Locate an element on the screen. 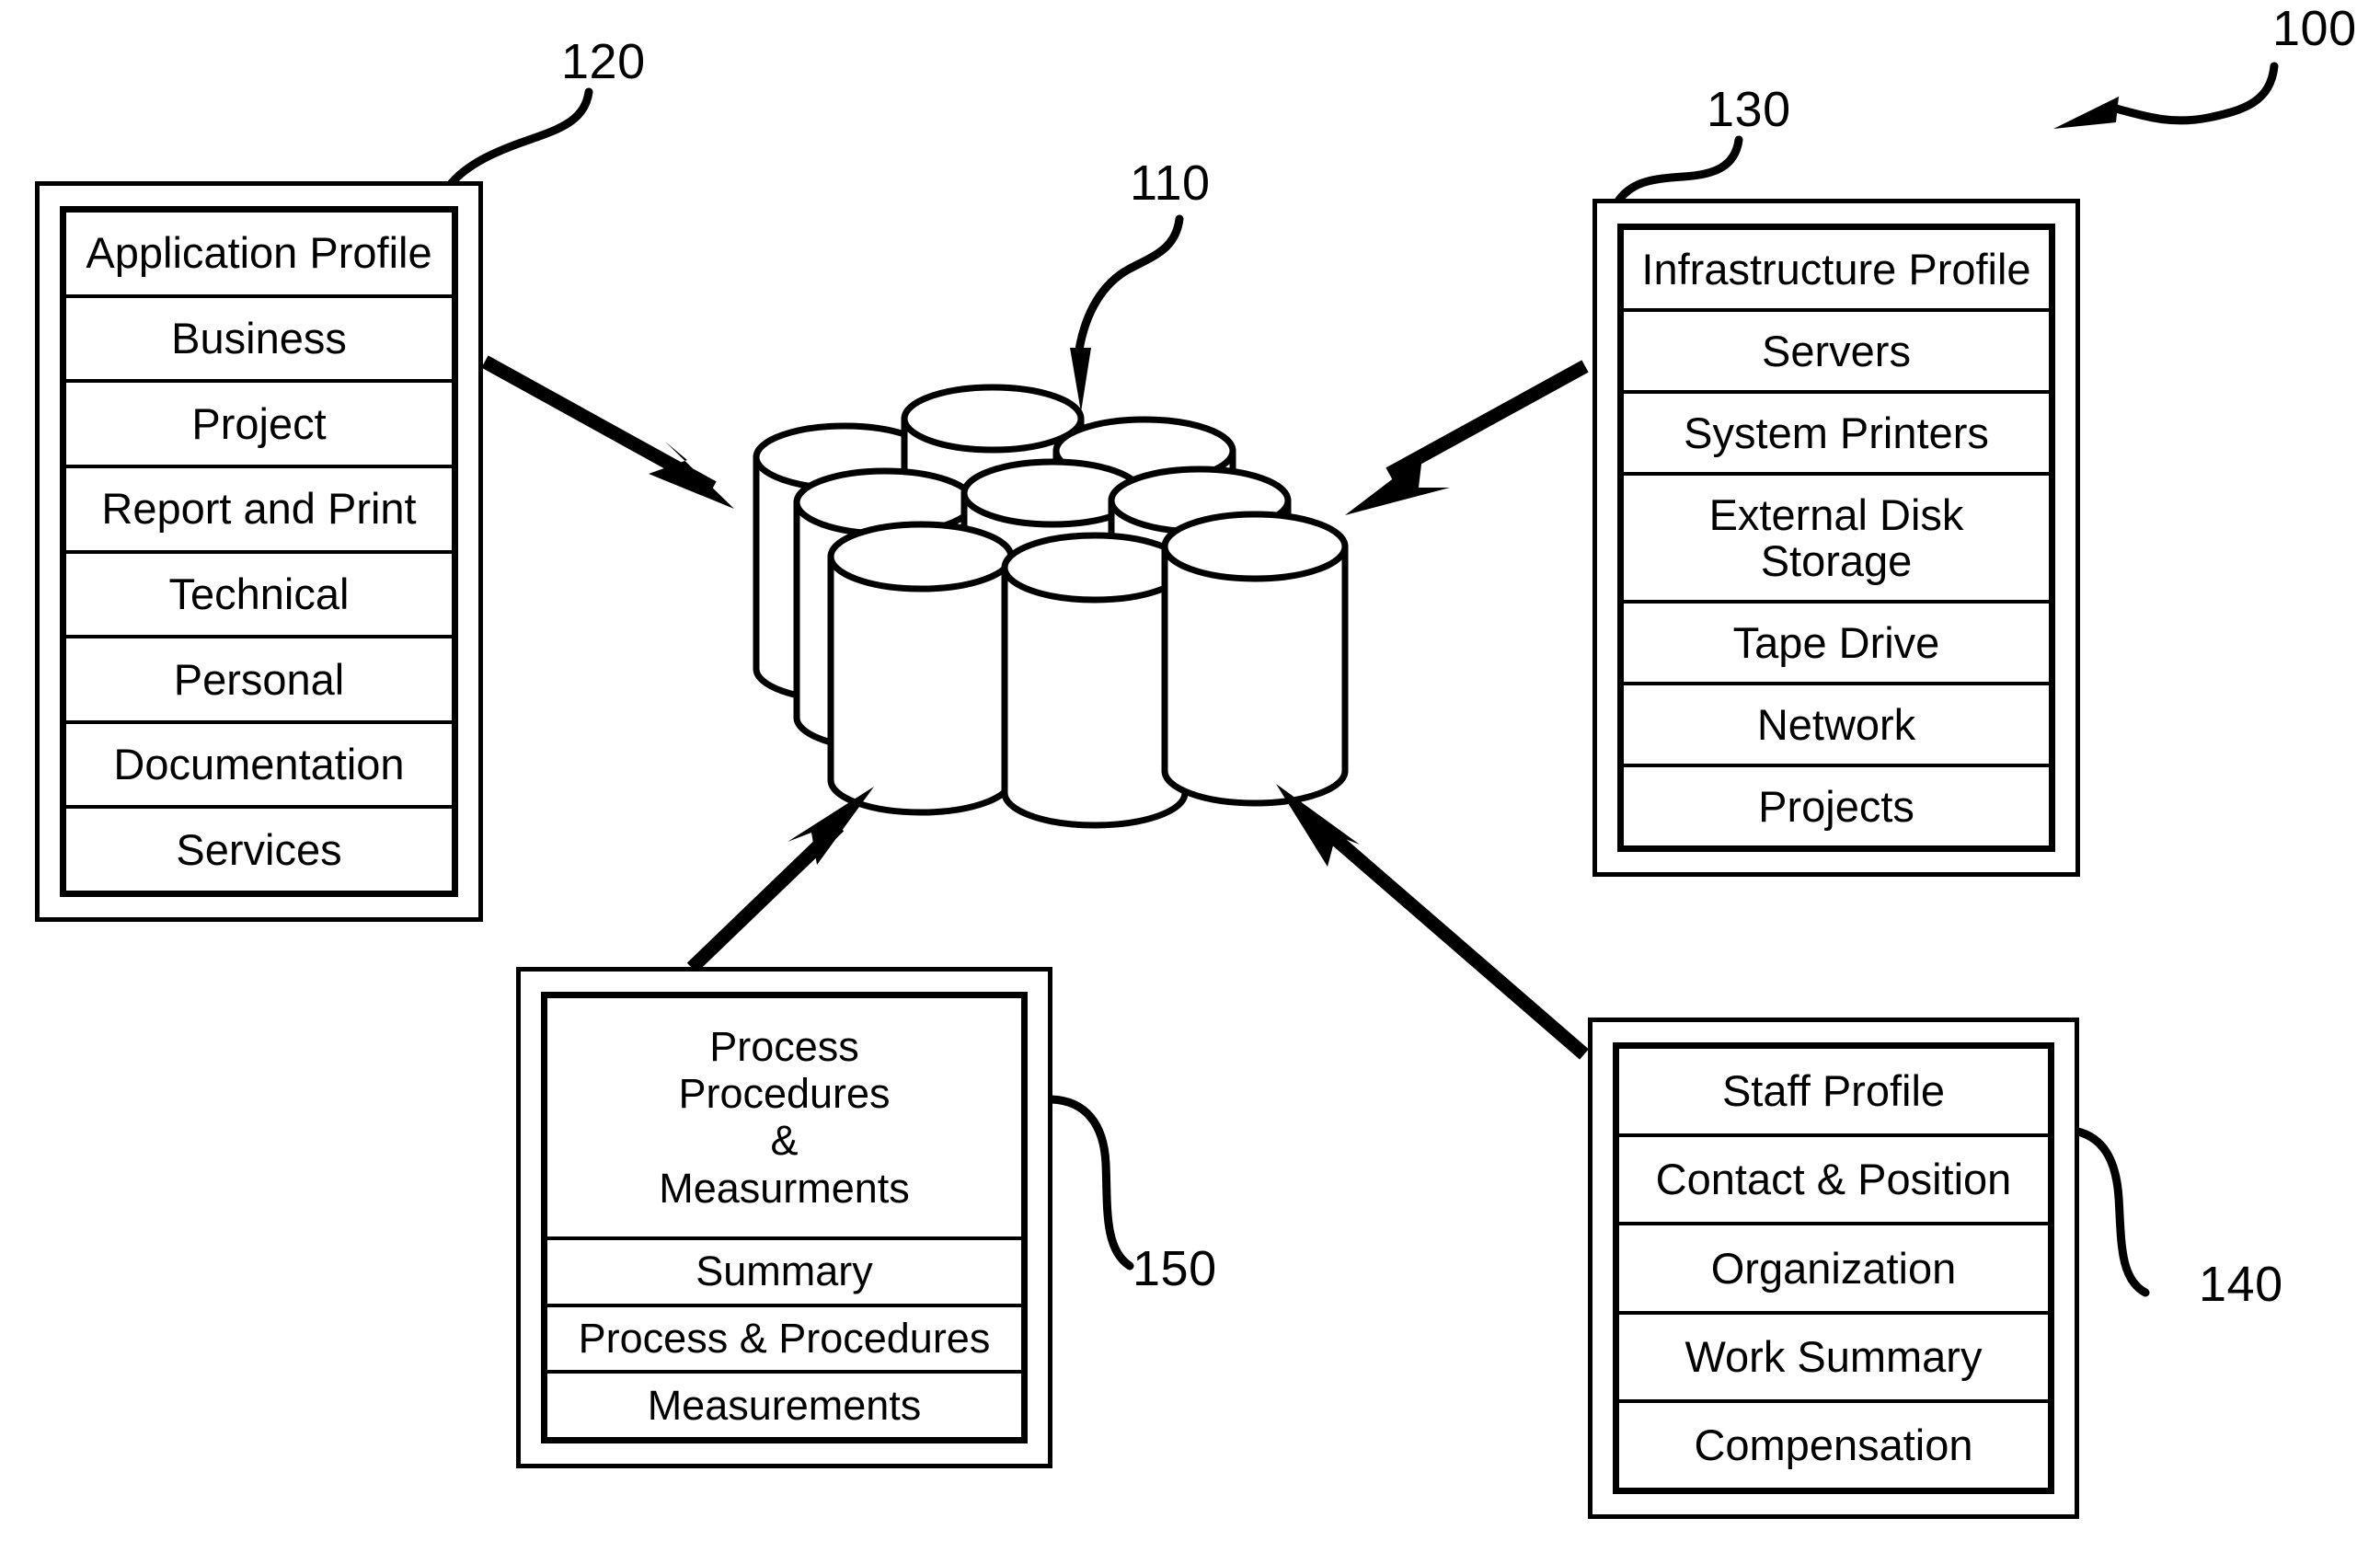 The width and height of the screenshot is (2380, 1541). infrastructure-profile-header: Infrastructure Profile is located at coordinates (1836, 271).